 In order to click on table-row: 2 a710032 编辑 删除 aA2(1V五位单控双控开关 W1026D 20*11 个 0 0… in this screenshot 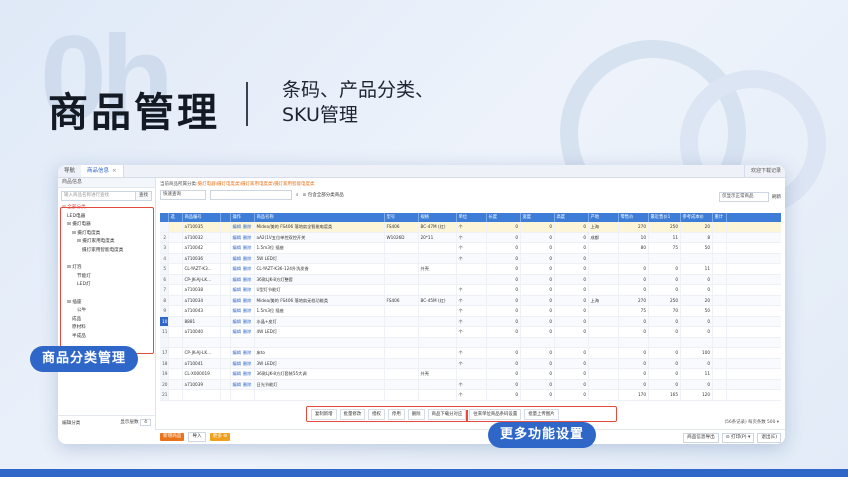, I will do `click(470, 237)`.